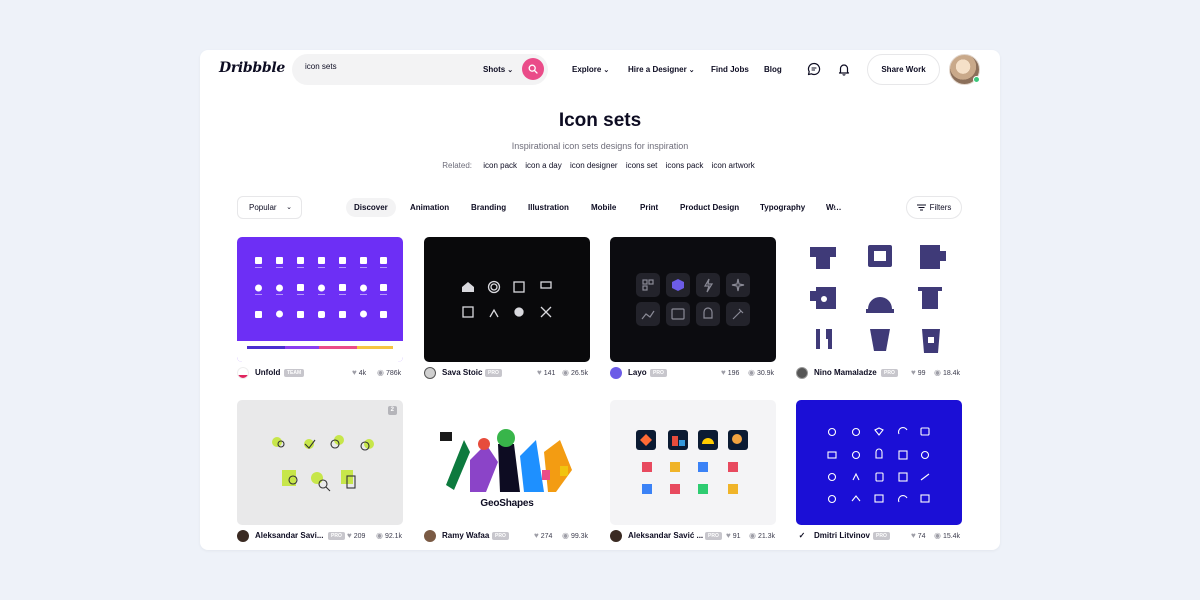  I want to click on tab-animation: Animation, so click(429, 207).